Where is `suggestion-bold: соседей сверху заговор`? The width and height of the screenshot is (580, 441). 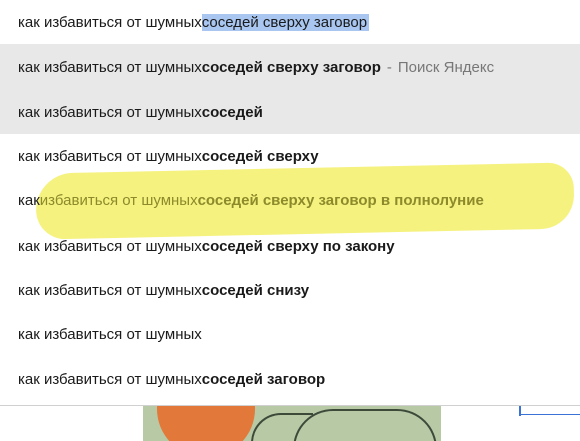
suggestion-bold: соседей сверху заговор is located at coordinates (291, 67).